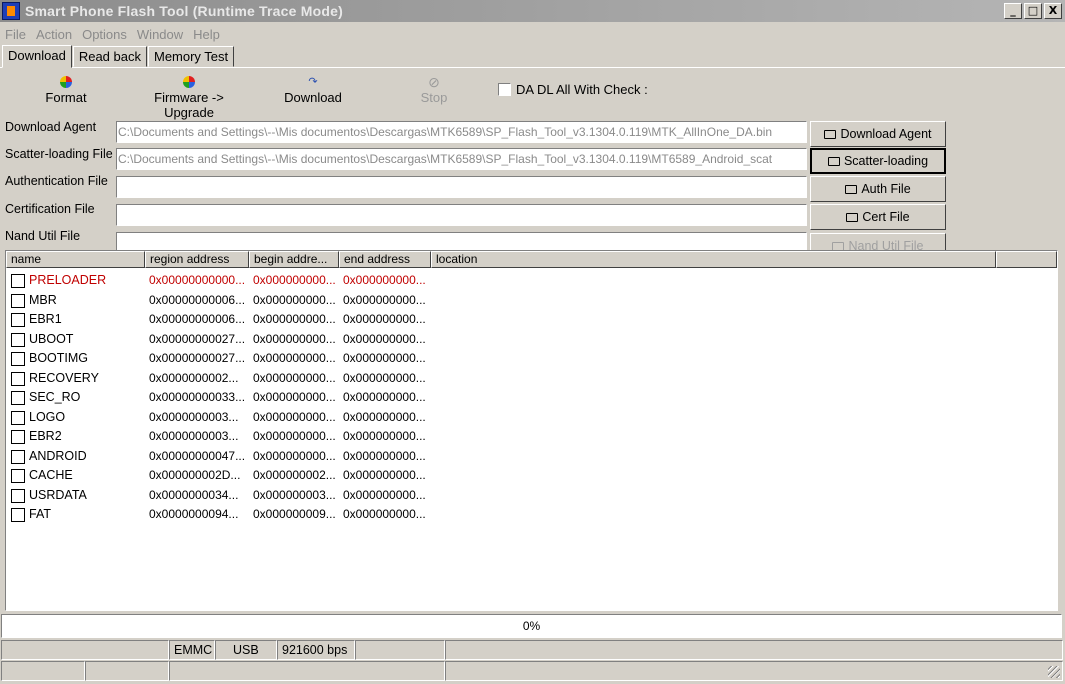  Describe the element at coordinates (104, 34) in the screenshot. I see `menu-options: Options` at that location.